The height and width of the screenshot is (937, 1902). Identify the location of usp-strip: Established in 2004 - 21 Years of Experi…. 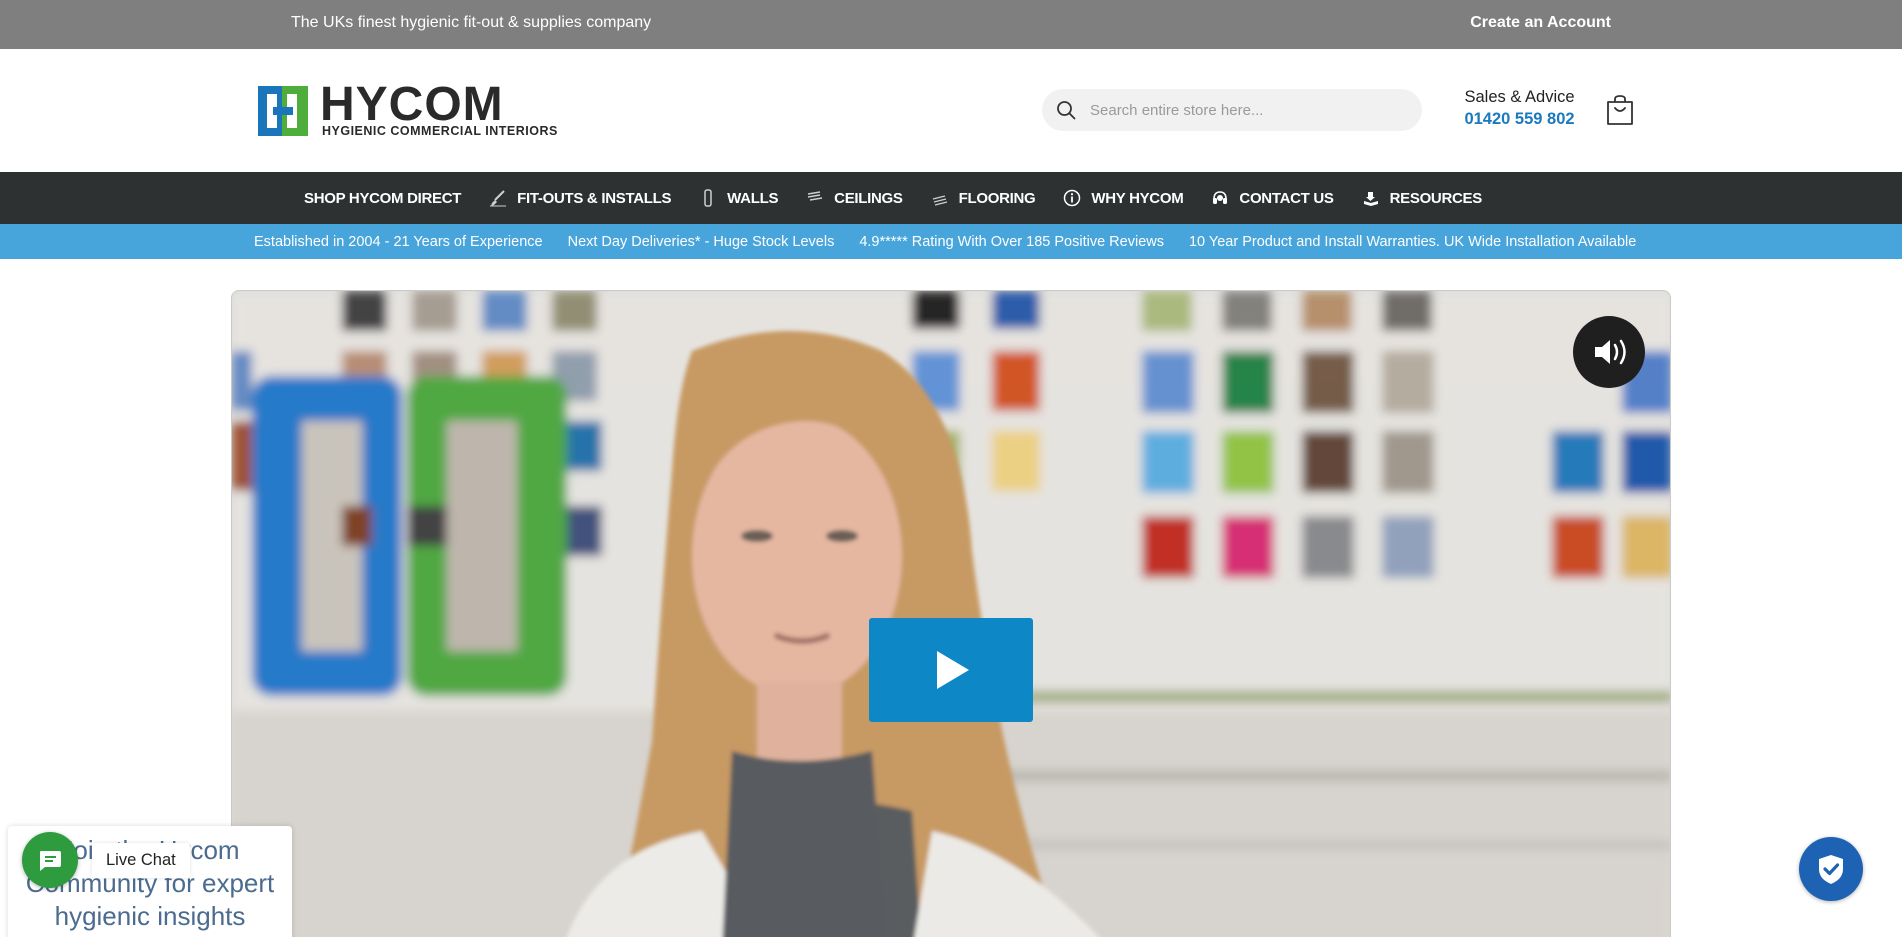
(951, 241).